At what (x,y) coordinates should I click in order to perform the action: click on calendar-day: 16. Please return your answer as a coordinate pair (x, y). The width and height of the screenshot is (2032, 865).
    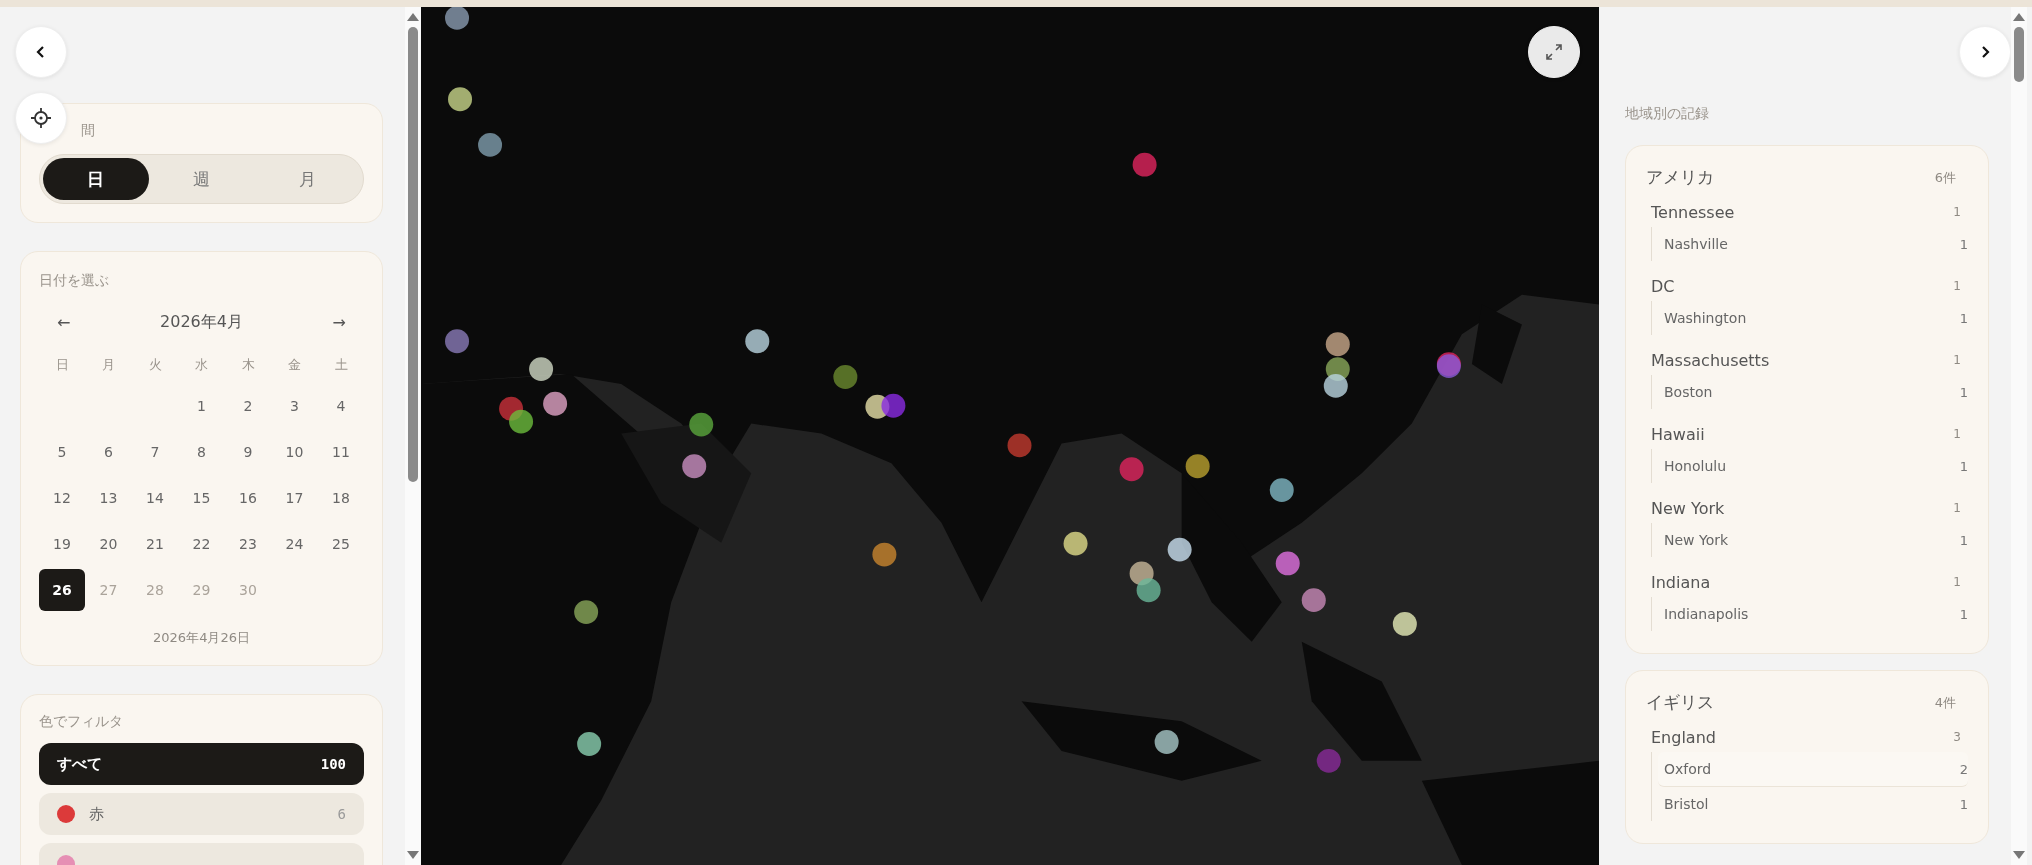
    Looking at the image, I should click on (248, 498).